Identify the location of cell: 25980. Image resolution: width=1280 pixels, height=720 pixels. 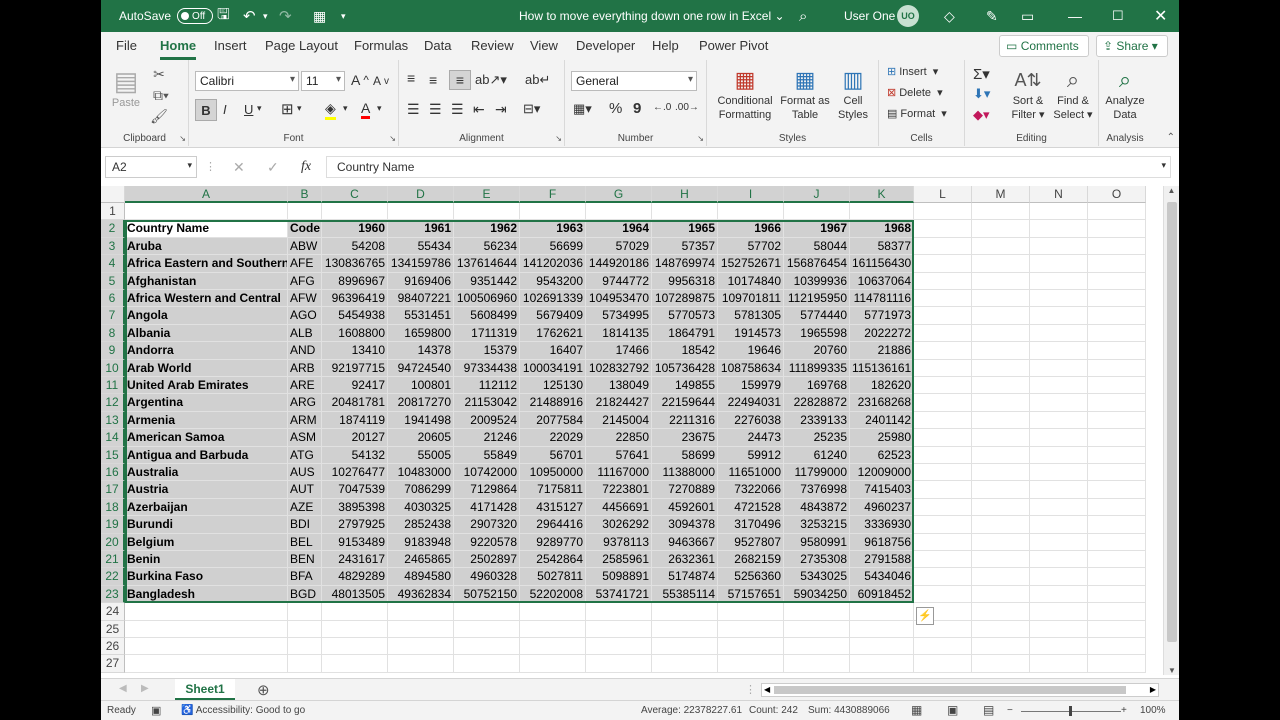
(882, 438).